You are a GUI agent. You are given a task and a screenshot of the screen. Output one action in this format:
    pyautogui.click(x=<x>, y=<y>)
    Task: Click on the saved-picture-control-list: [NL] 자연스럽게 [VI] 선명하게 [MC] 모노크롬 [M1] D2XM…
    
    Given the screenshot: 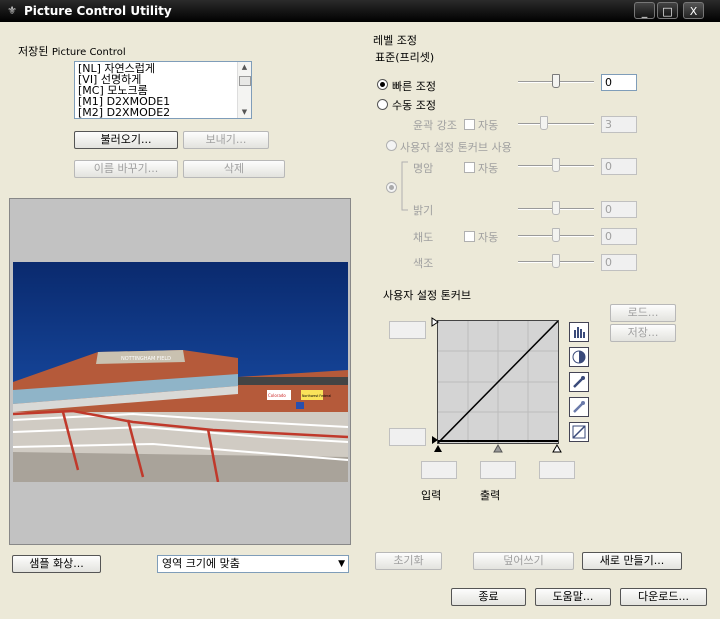 What is the action you would take?
    pyautogui.click(x=163, y=90)
    